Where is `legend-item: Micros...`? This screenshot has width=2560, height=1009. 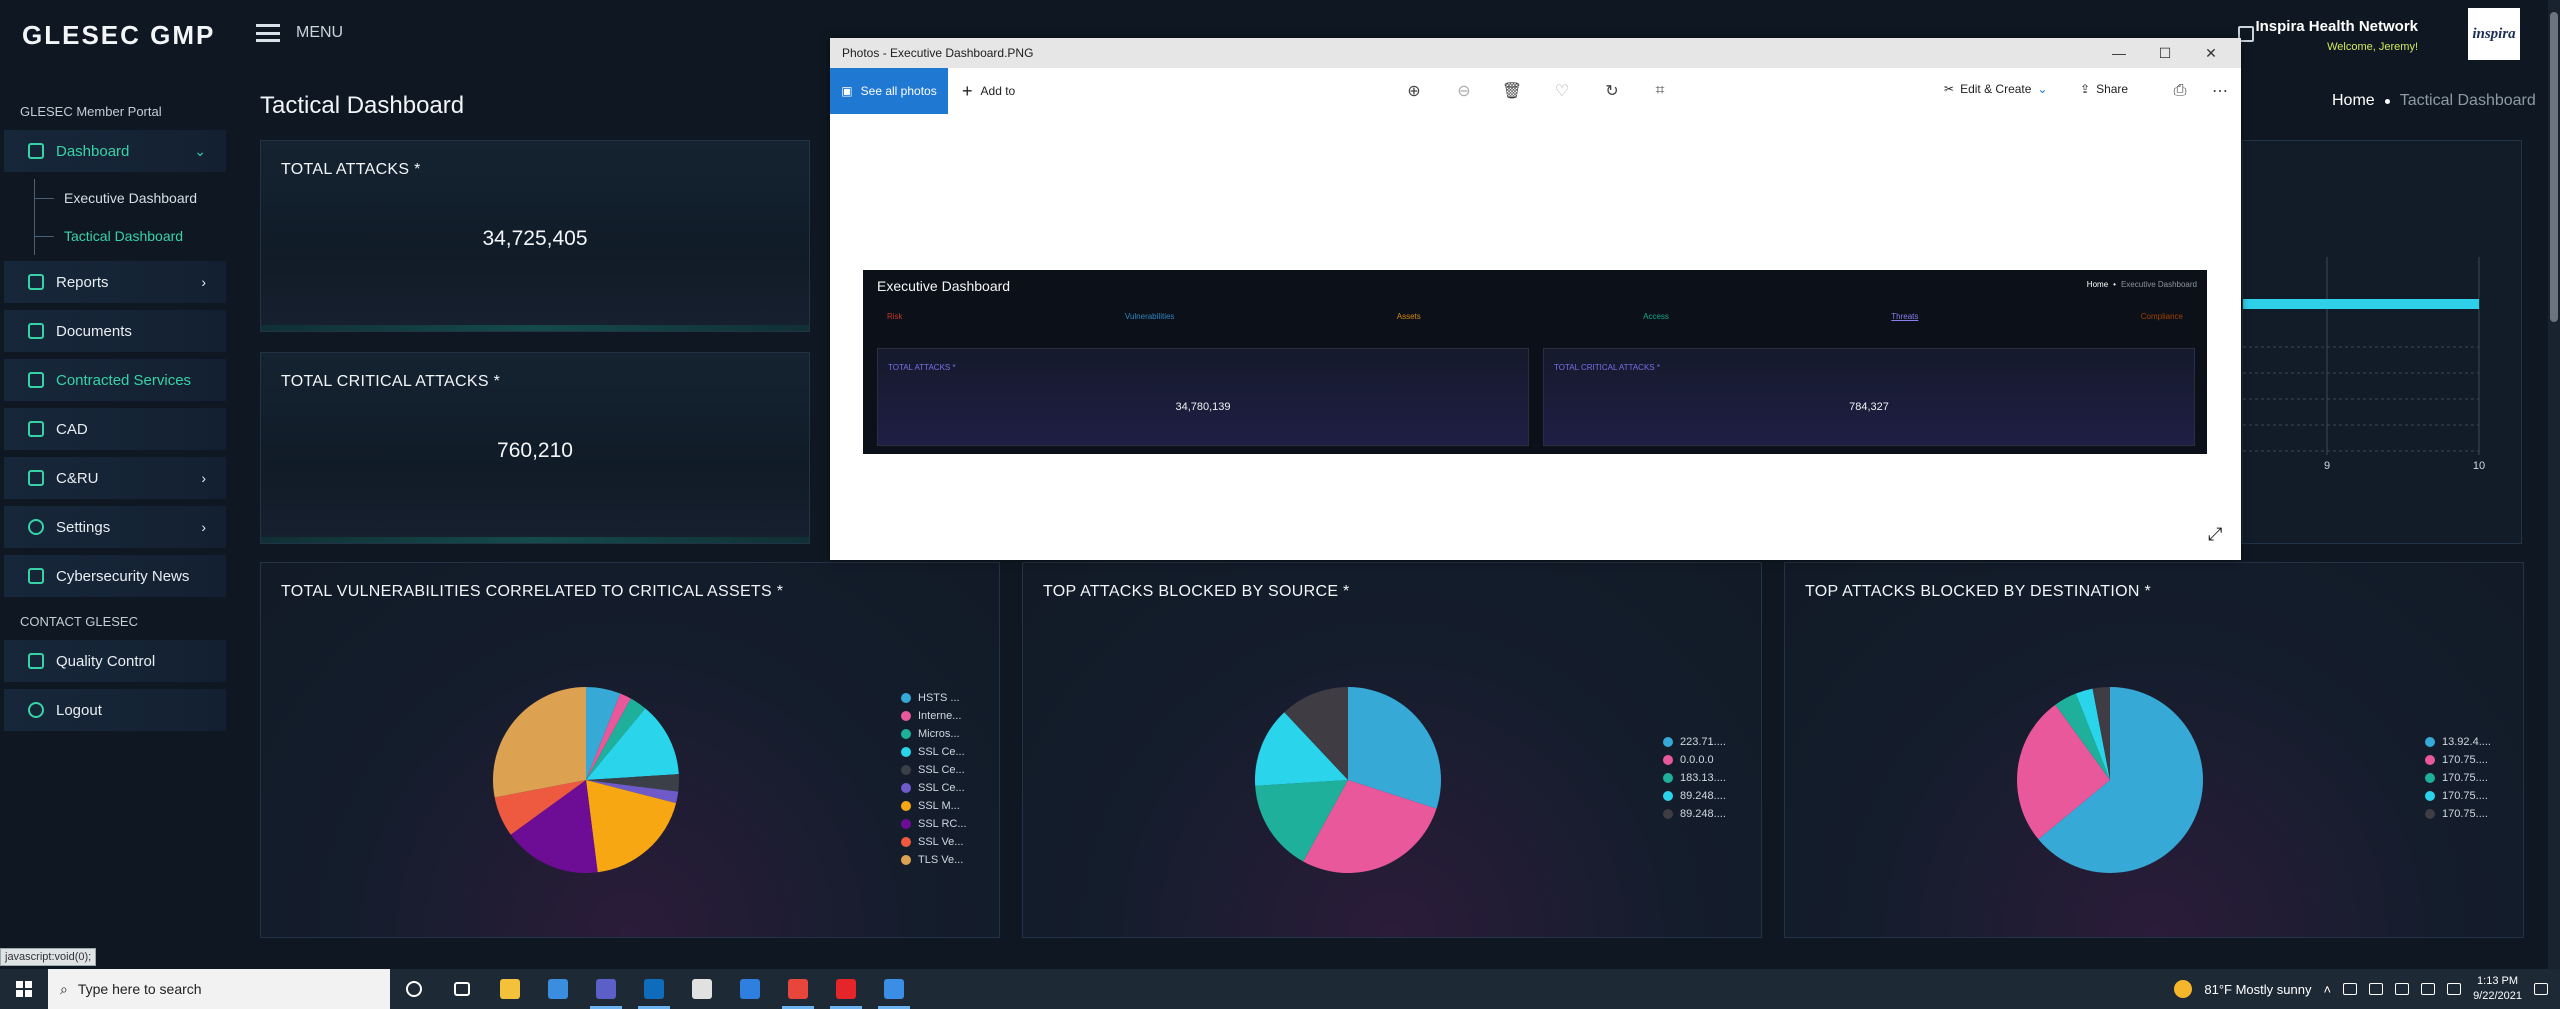
legend-item: Micros... is located at coordinates (934, 734).